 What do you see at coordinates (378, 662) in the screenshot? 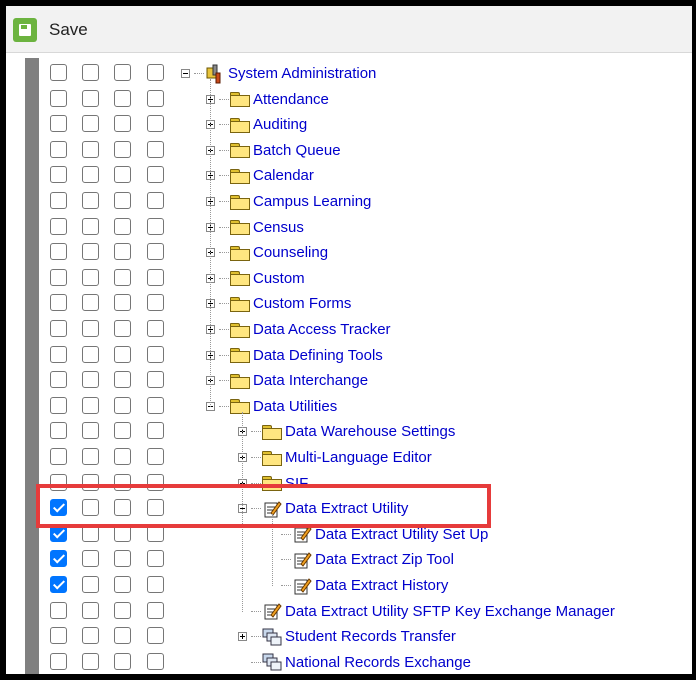
I see `tree-node-label: National Records Exchange` at bounding box center [378, 662].